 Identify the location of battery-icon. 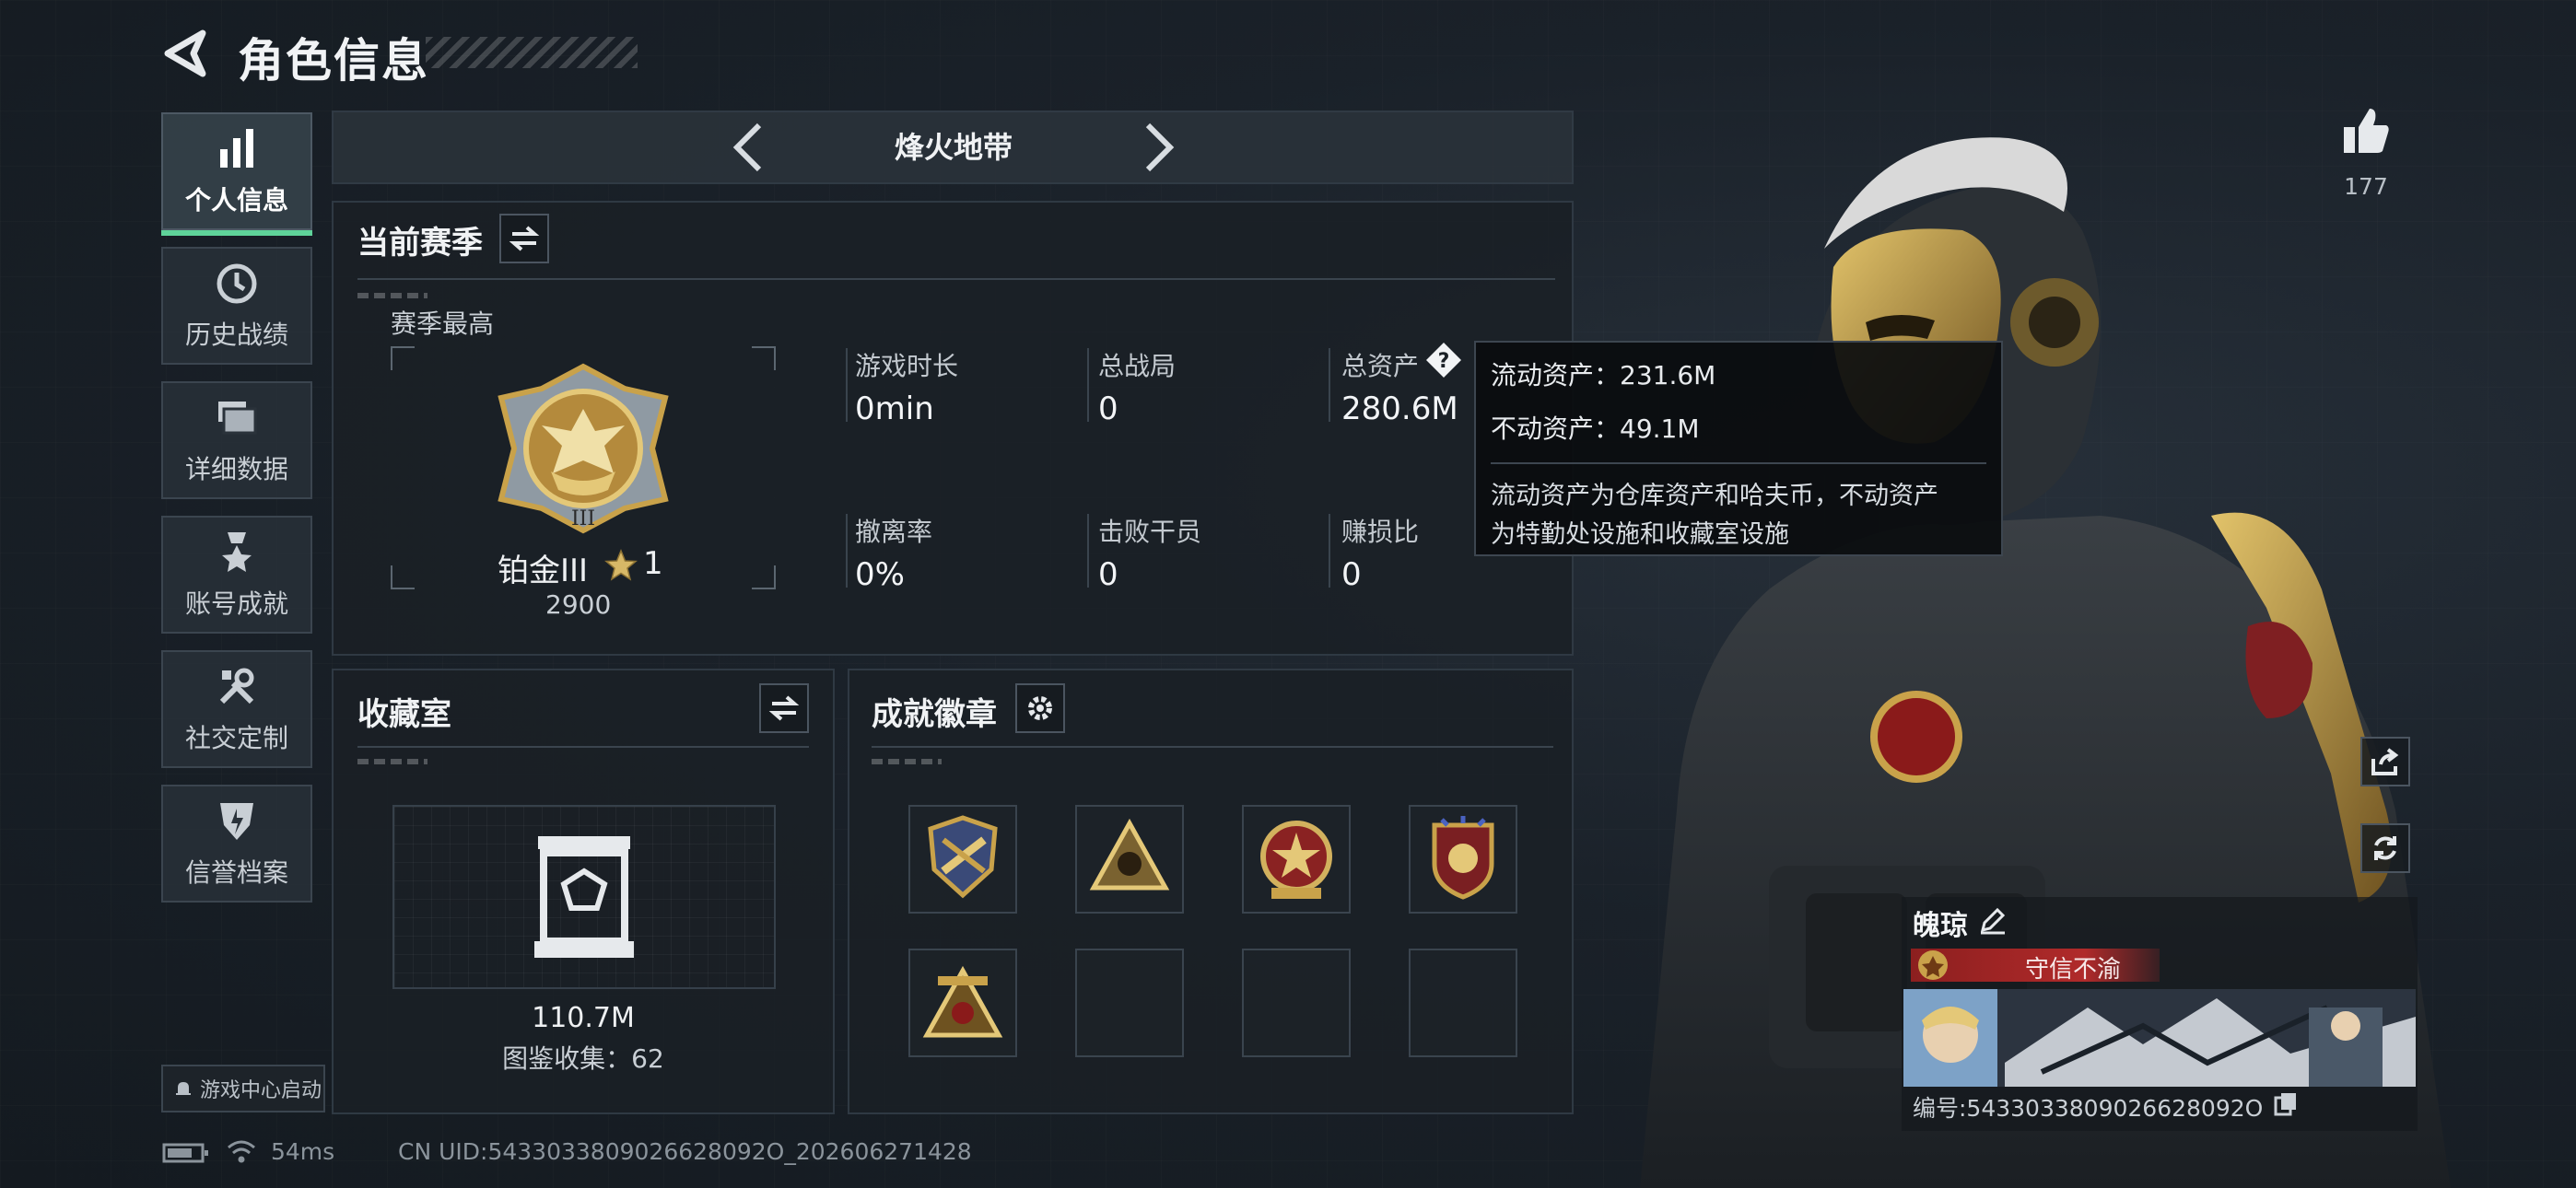
(185, 1153).